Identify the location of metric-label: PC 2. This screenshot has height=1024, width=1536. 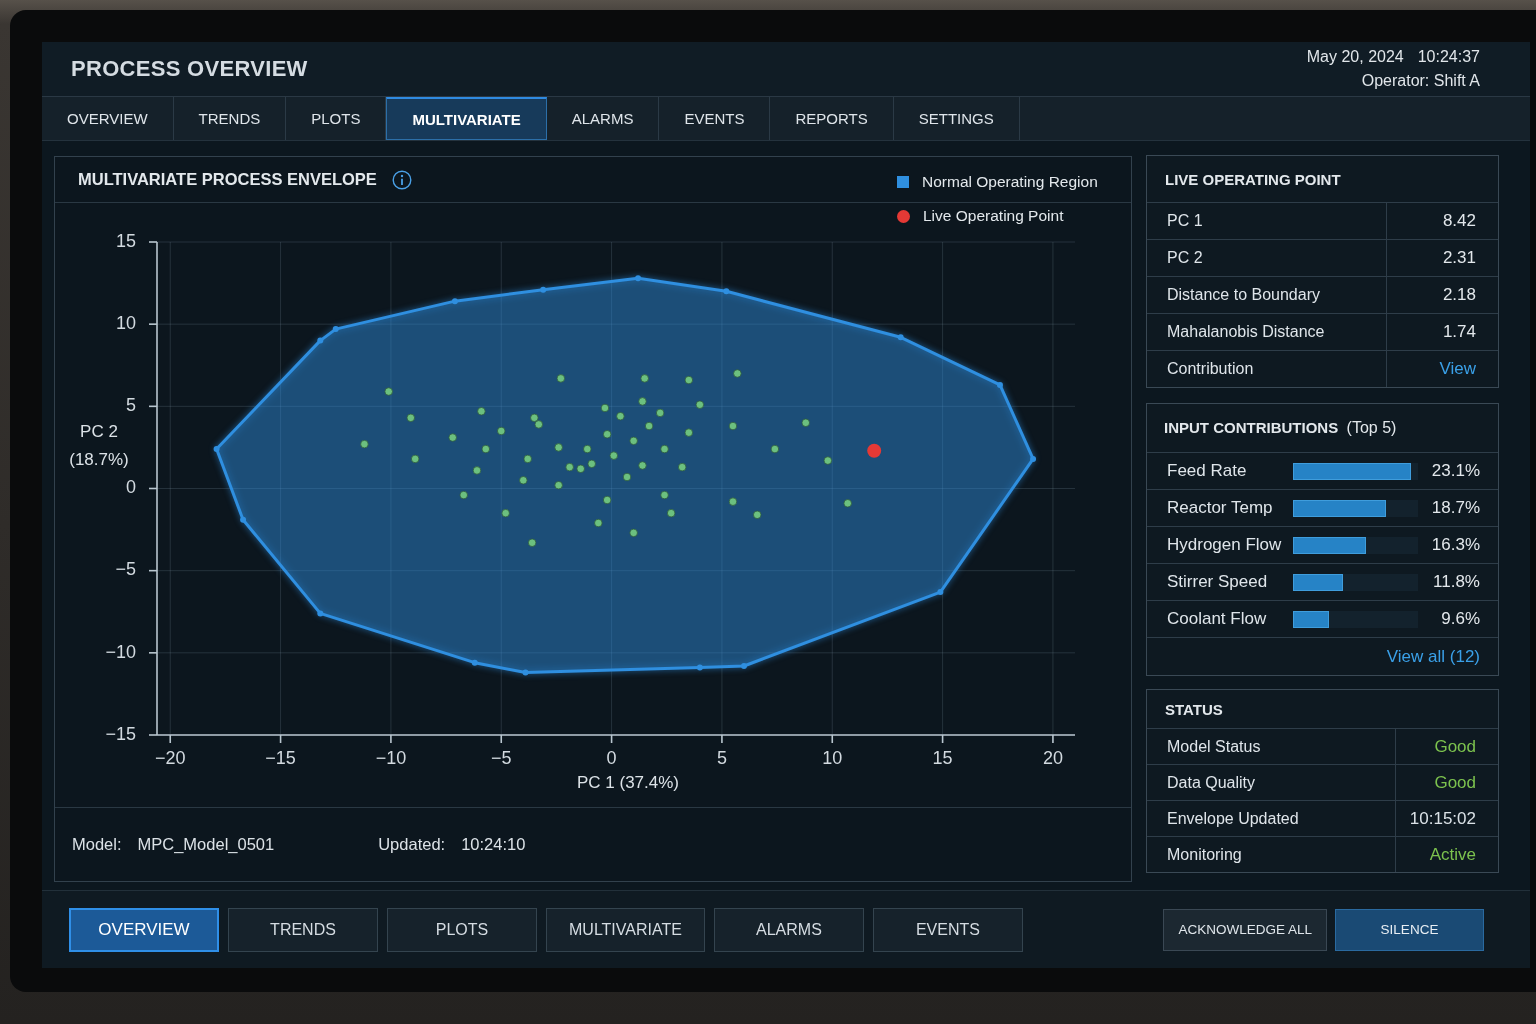
(1185, 258).